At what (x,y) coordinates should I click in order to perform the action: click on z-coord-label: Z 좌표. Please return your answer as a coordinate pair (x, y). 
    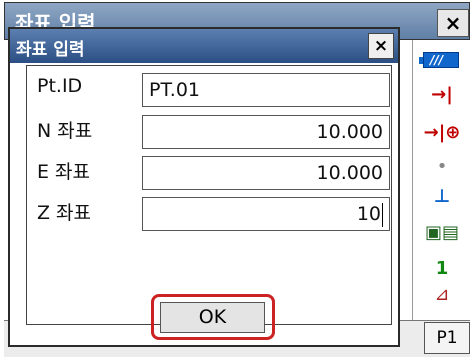
    Looking at the image, I should click on (64, 213).